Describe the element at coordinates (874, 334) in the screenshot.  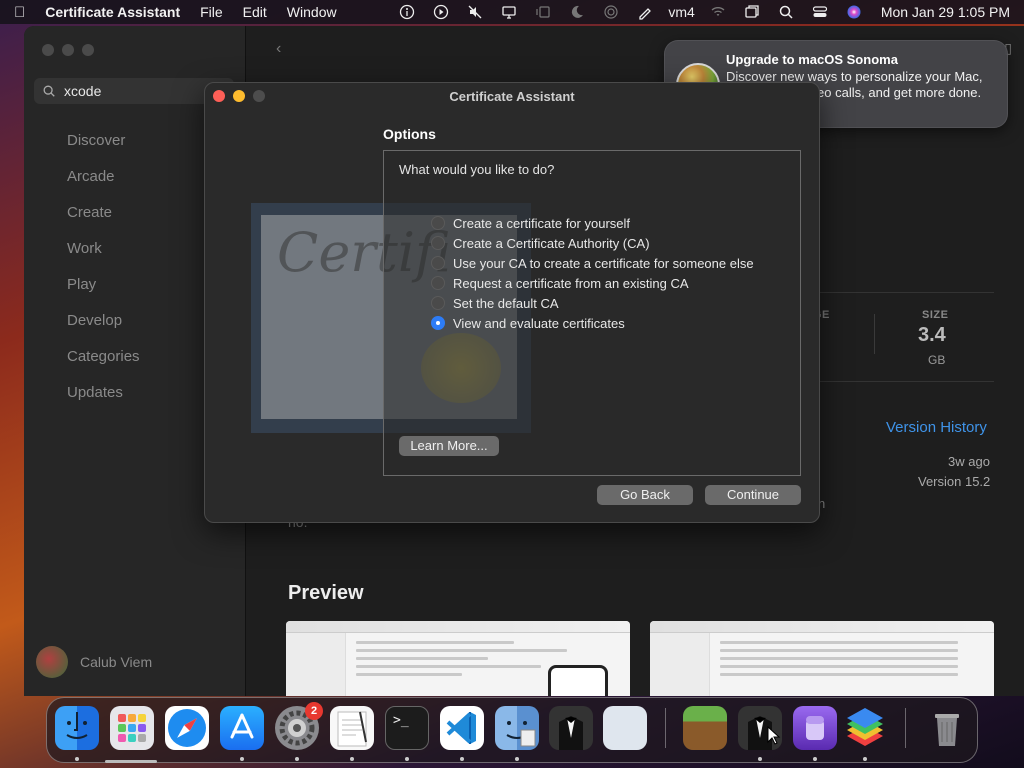
I see `divider` at that location.